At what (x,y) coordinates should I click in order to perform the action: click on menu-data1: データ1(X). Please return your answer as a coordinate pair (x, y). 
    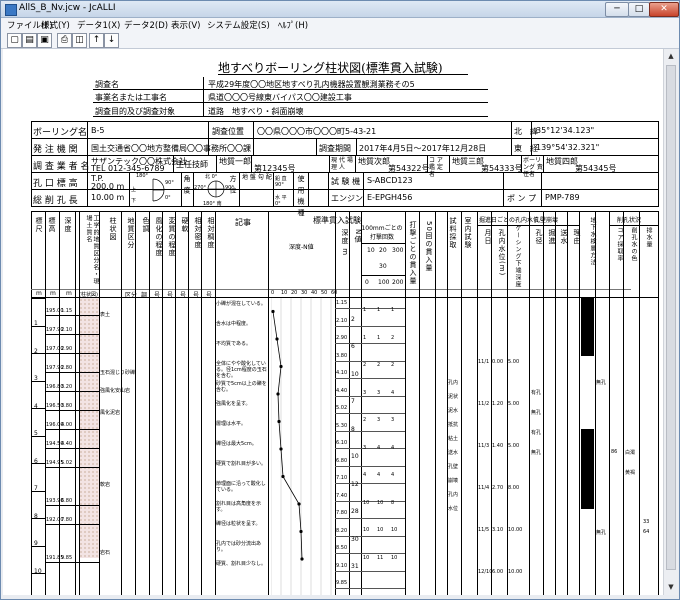
    Looking at the image, I should click on (98, 25).